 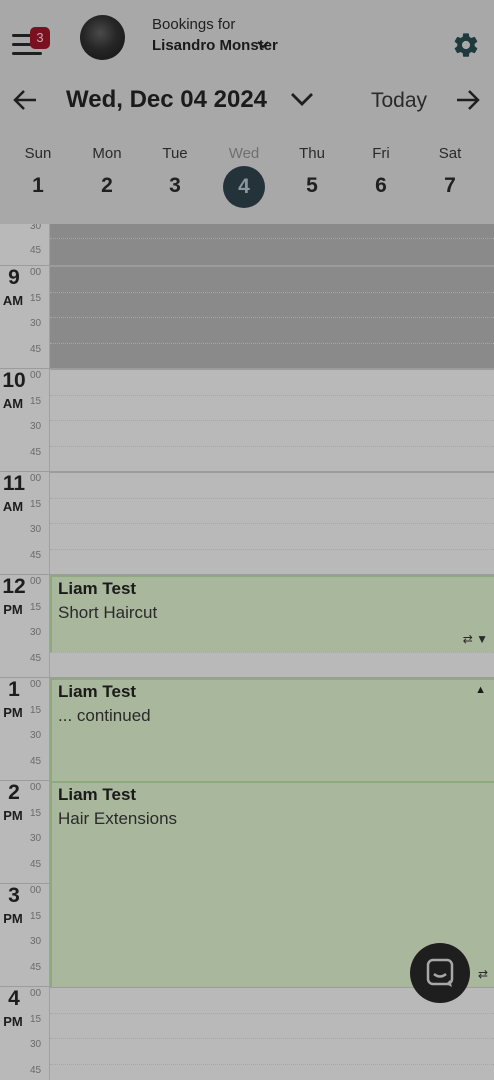 I want to click on time-gutter: 2 PM 00 15 30 45, so click(x=25, y=832).